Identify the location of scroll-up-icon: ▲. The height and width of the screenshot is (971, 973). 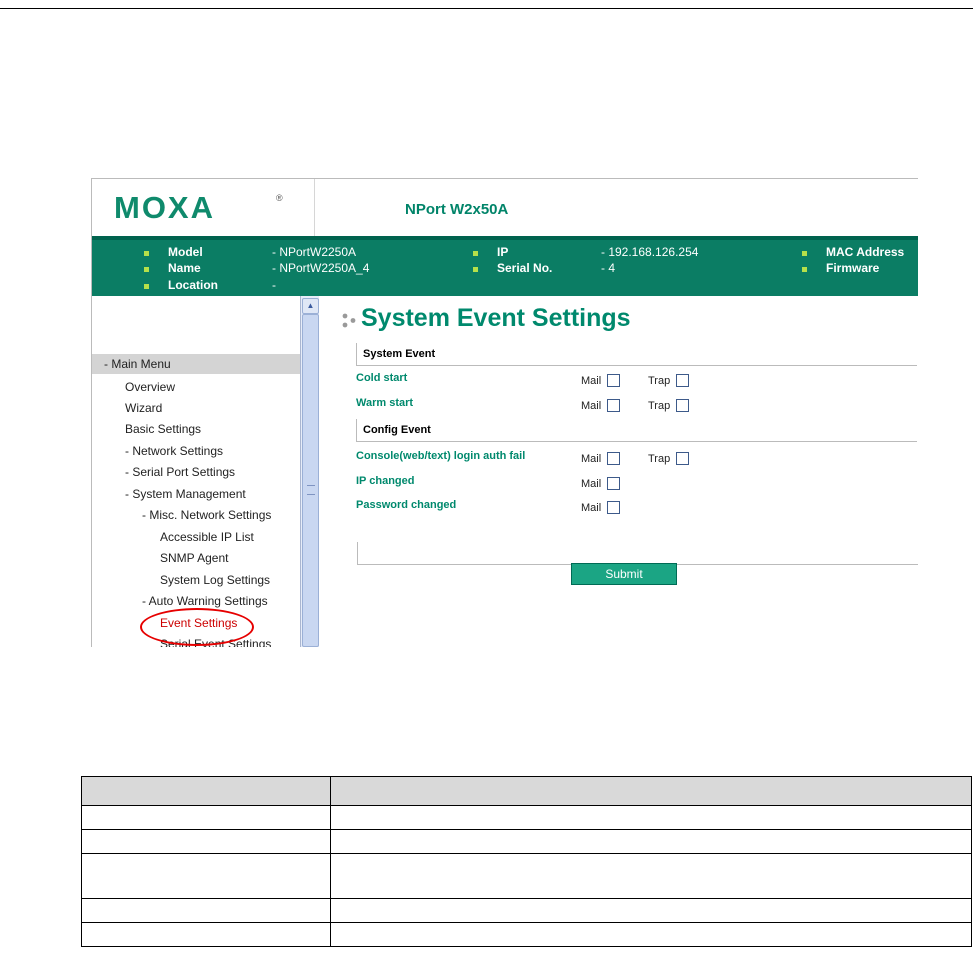
(310, 306).